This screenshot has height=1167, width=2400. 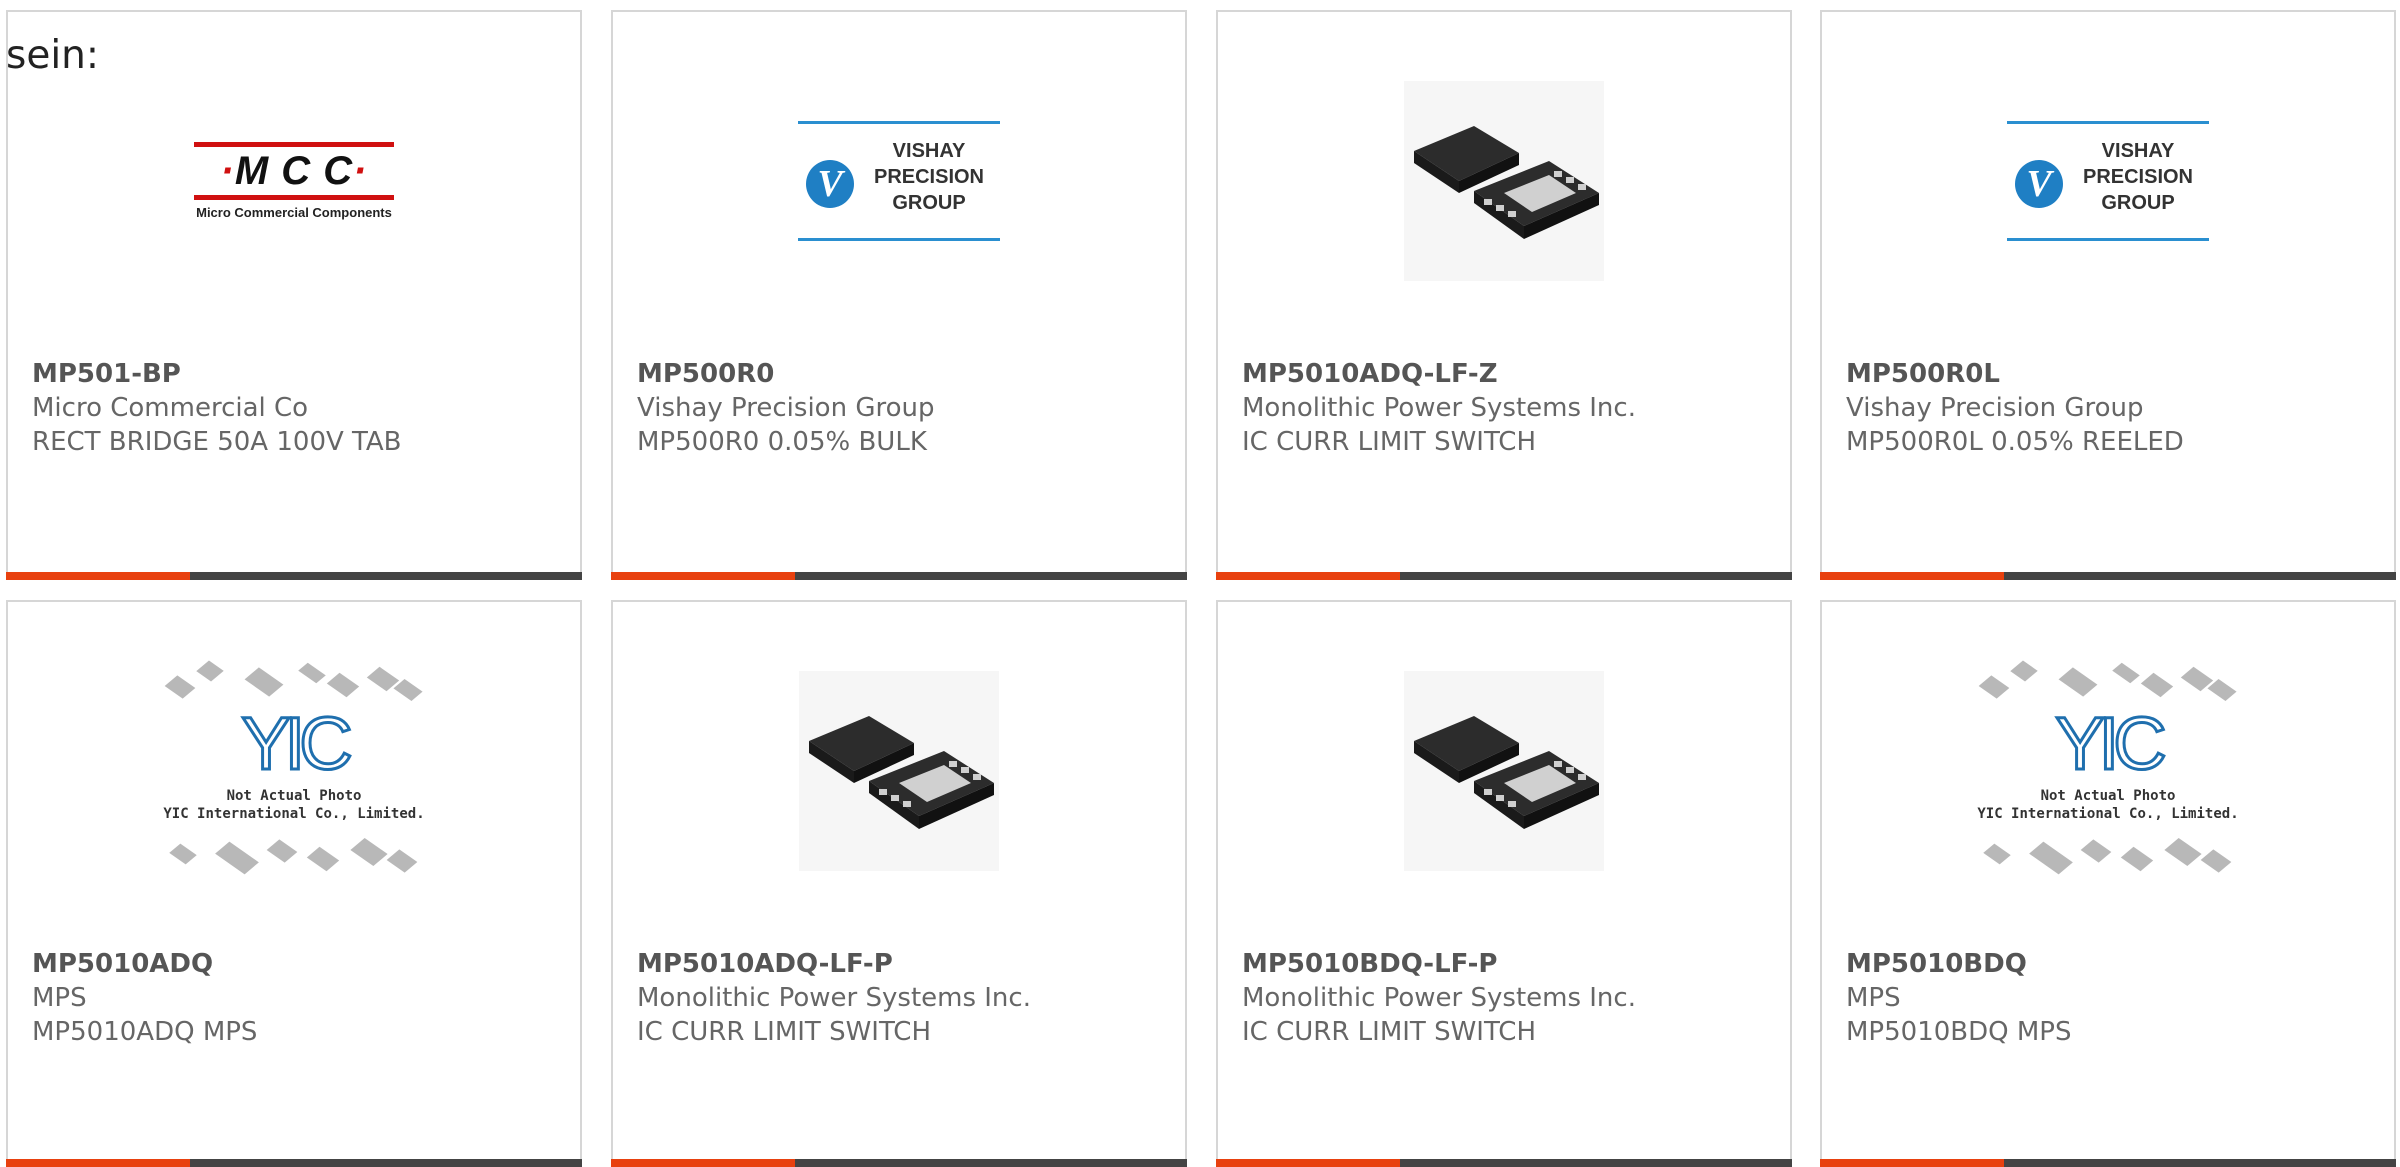 I want to click on part-number: MP500R0L, so click(x=2108, y=374).